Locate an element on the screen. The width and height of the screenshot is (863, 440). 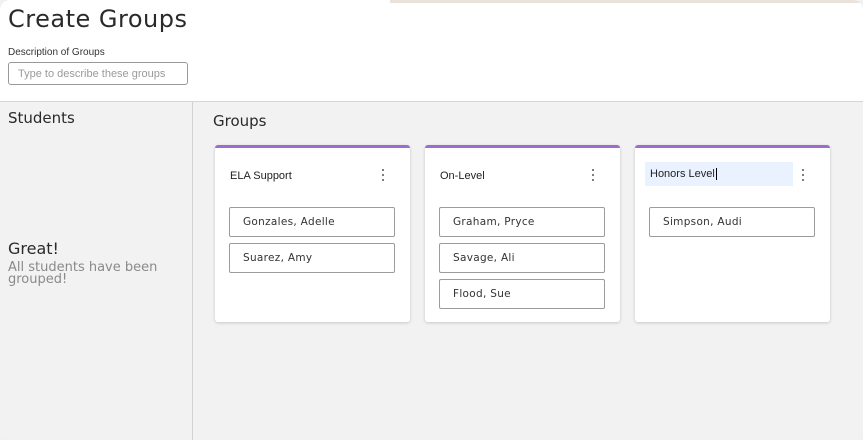
group-card-honors-level: Honors Level Simpson, Audi is located at coordinates (732, 233).